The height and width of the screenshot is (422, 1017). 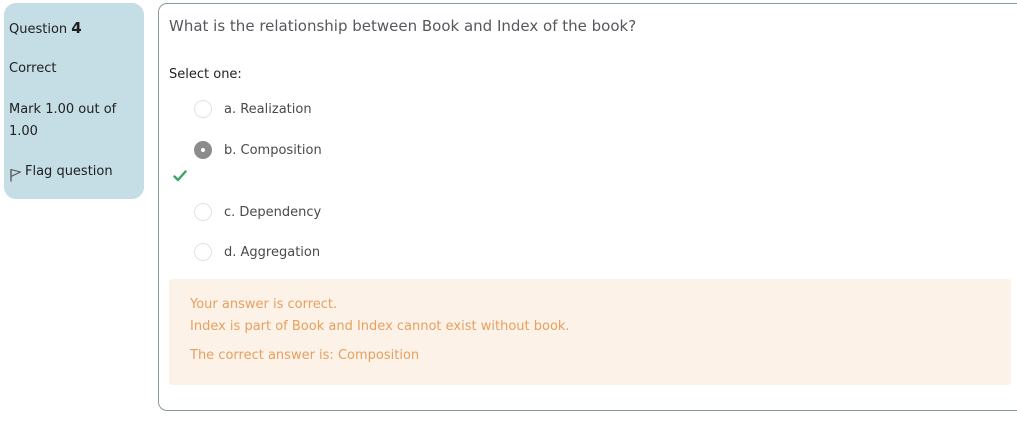 I want to click on option-a: a. Realization, so click(x=253, y=109).